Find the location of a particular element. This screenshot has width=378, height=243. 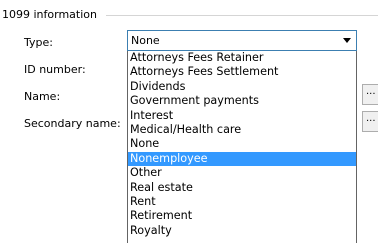

dropdown-option: Attorneys Fees Settlement is located at coordinates (242, 72).